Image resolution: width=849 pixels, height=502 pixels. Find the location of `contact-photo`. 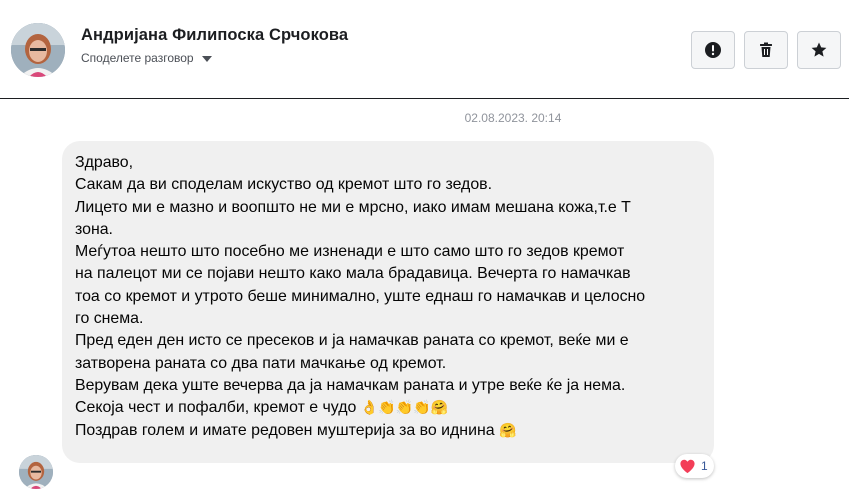

contact-photo is located at coordinates (38, 50).